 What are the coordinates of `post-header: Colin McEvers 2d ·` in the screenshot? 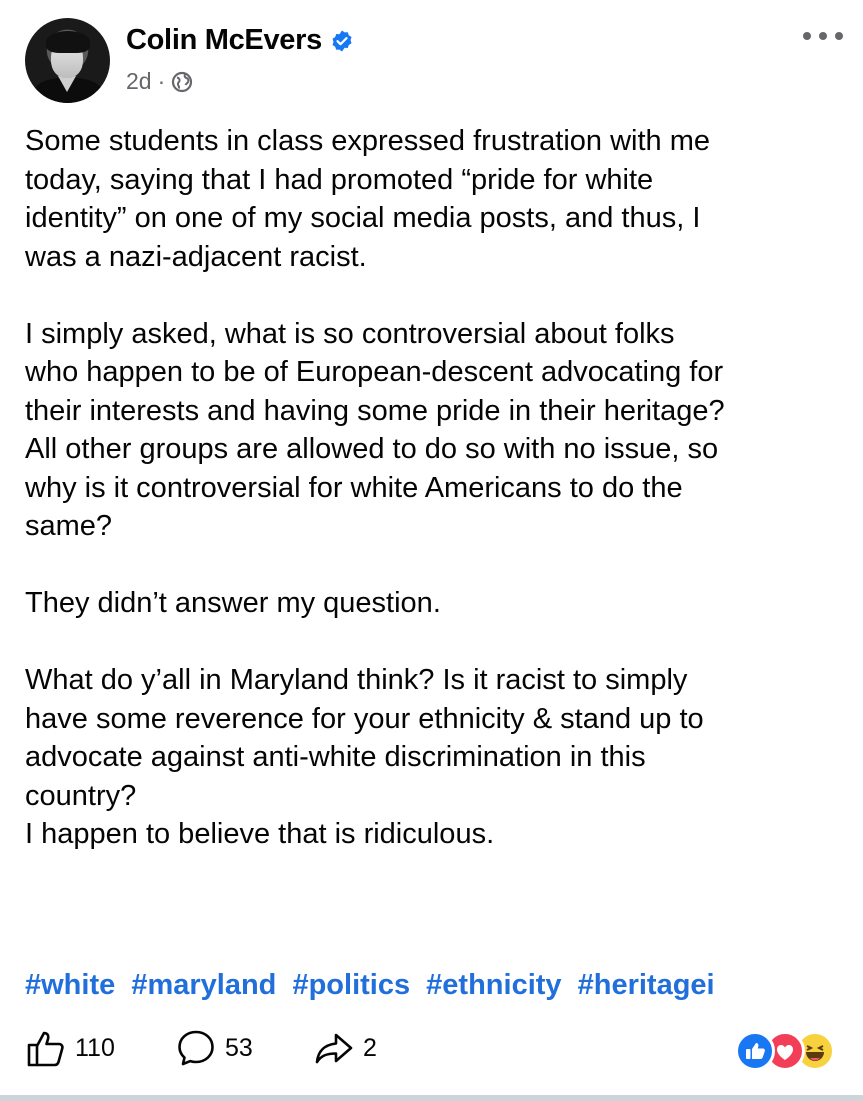 It's located at (434, 63).